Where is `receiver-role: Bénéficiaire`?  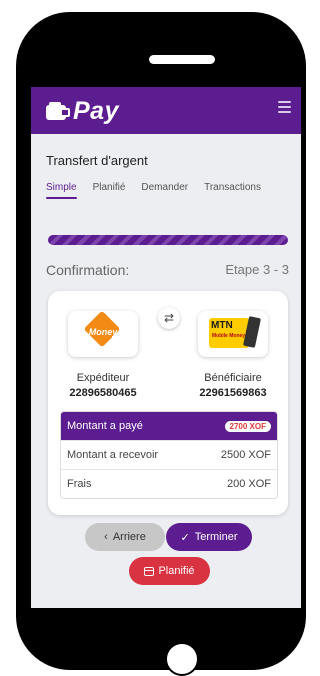 receiver-role: Bénéficiaire is located at coordinates (233, 378).